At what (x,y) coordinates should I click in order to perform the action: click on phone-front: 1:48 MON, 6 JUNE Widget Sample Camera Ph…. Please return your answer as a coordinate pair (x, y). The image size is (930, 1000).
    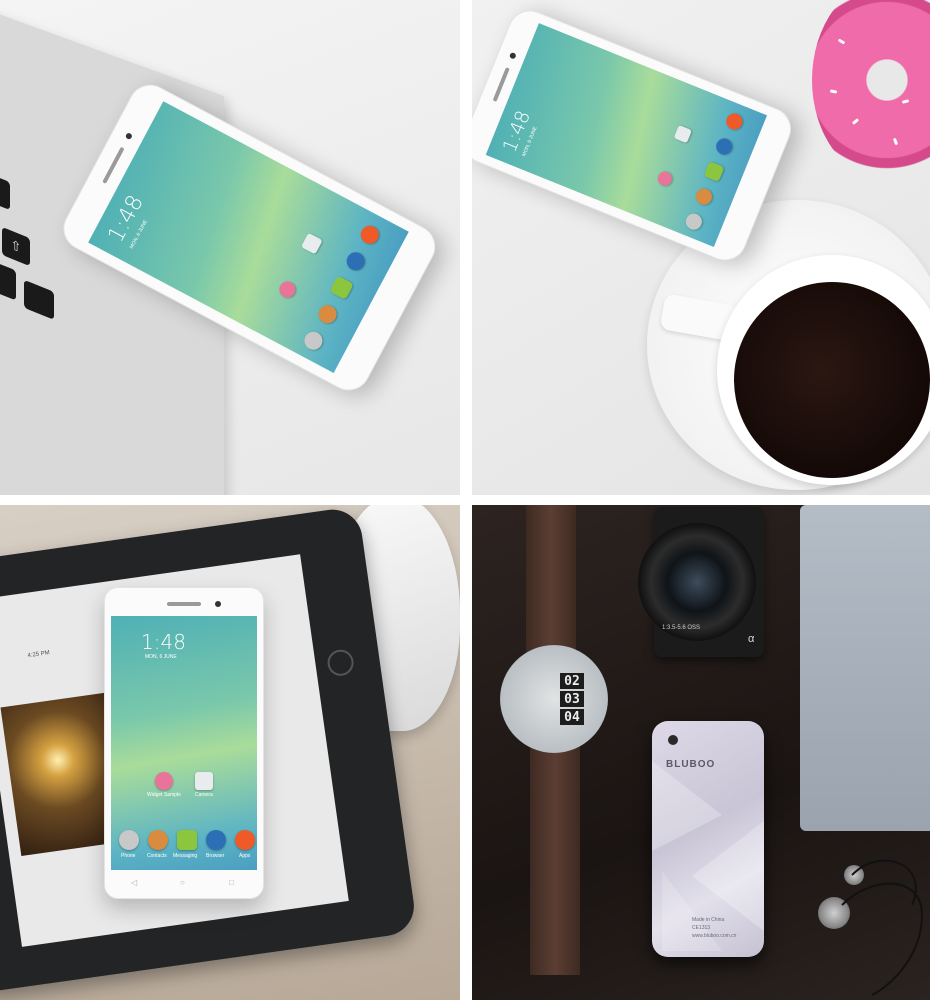
    Looking at the image, I should click on (184, 743).